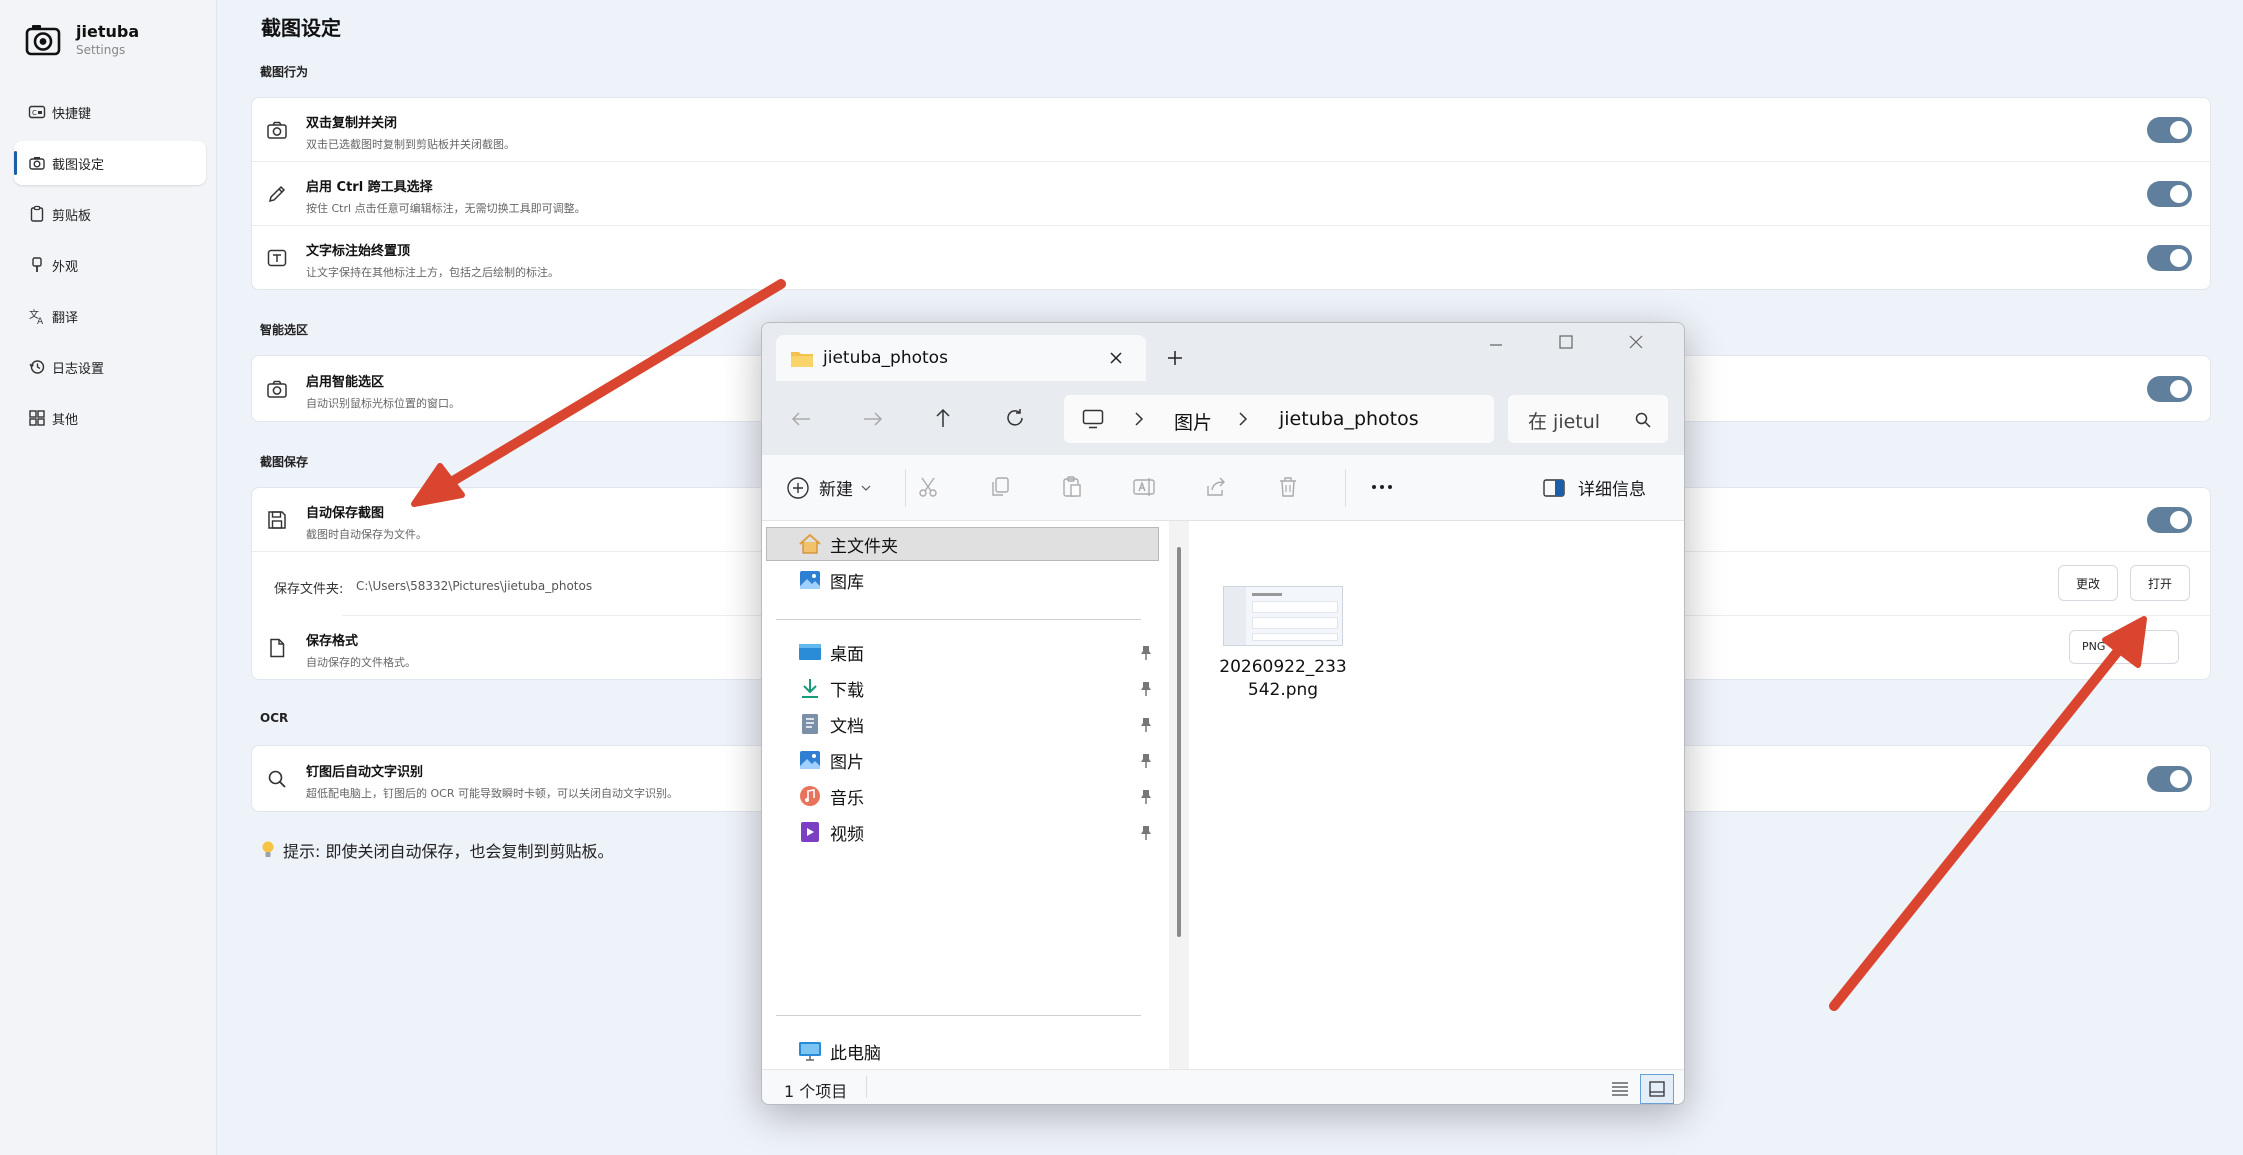 The width and height of the screenshot is (2243, 1155). What do you see at coordinates (1382, 487) in the screenshot?
I see `more-options-icon` at bounding box center [1382, 487].